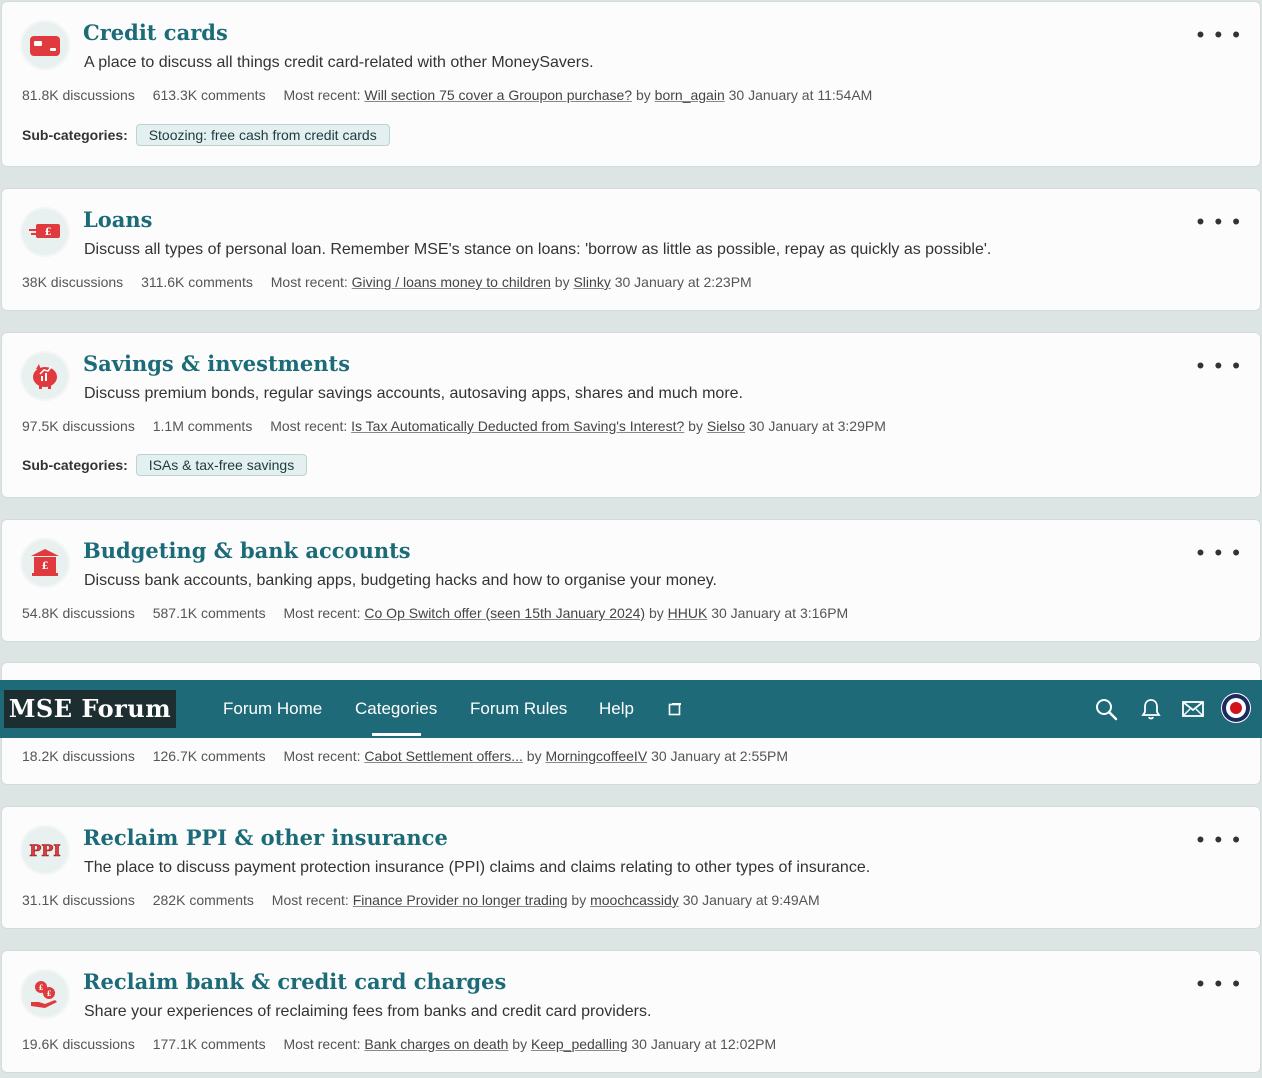  I want to click on discussion-count: 97.5K discussions, so click(78, 426).